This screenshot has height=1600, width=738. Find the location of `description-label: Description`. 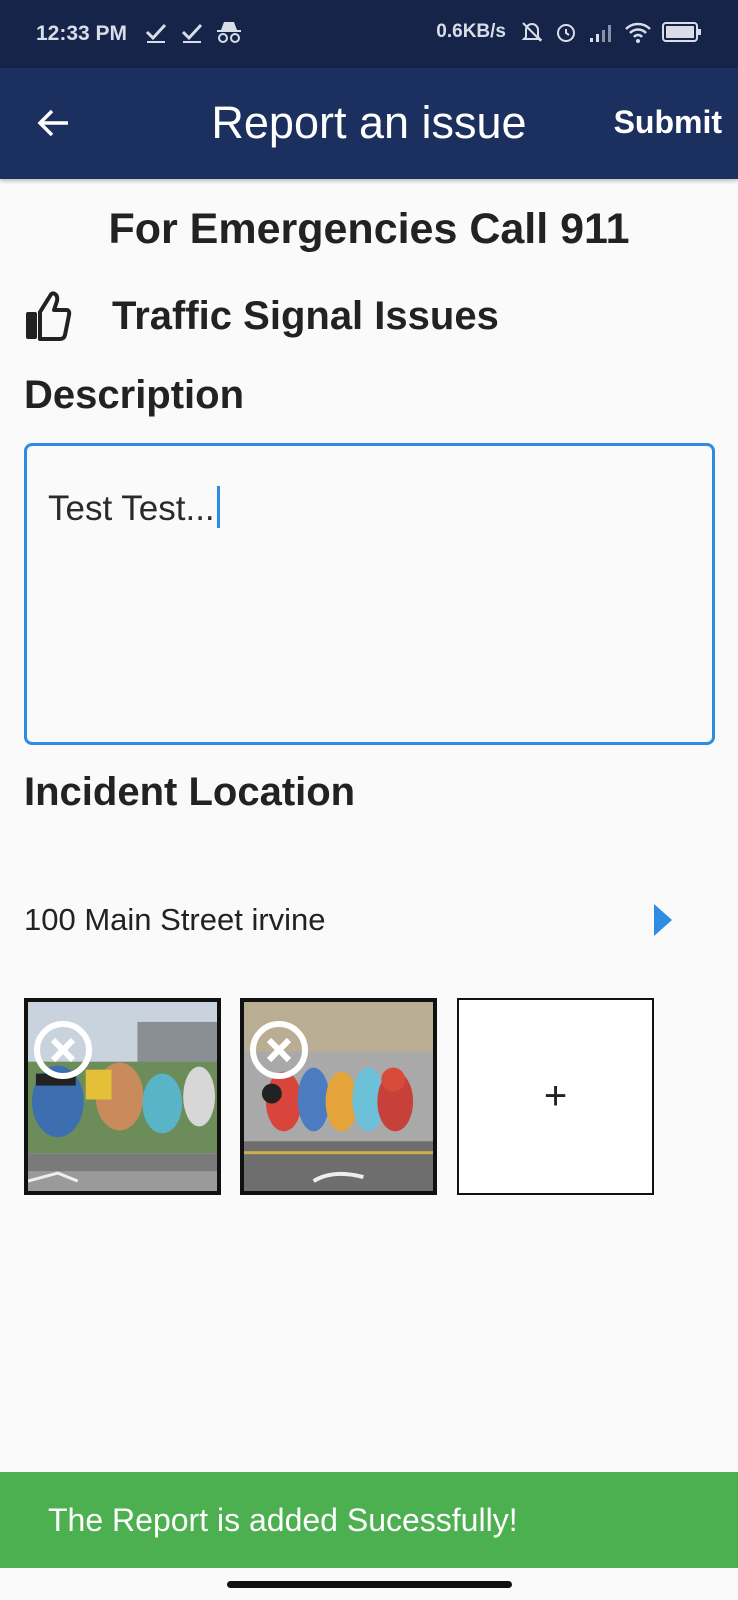

description-label: Description is located at coordinates (134, 395).